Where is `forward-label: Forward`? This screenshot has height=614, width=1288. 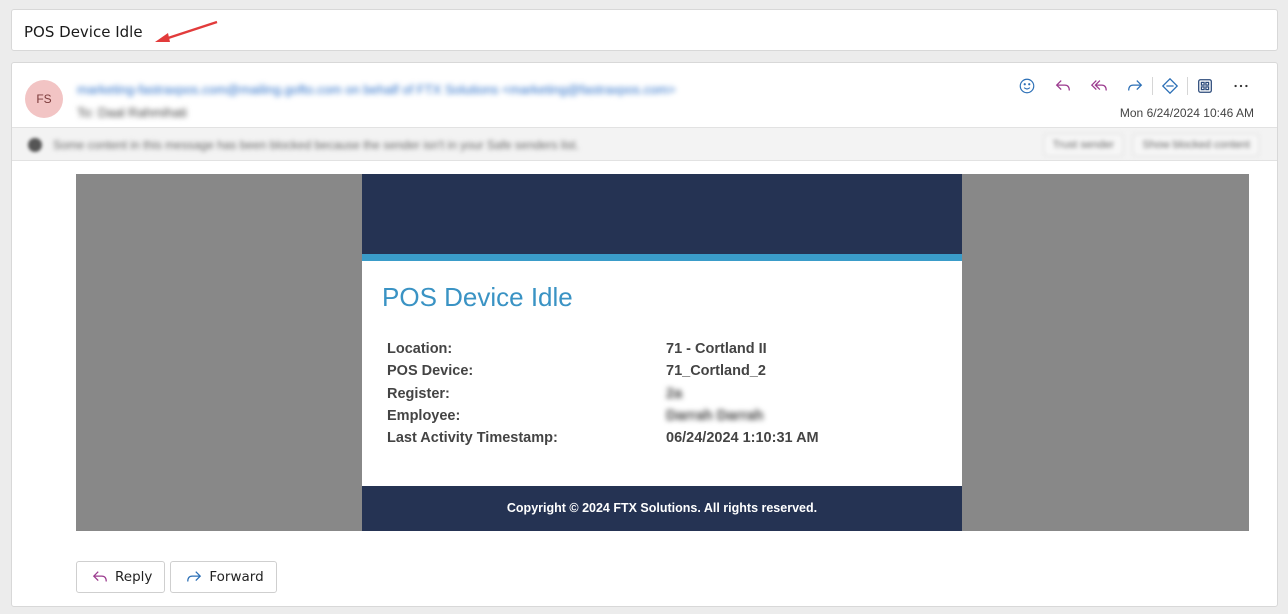 forward-label: Forward is located at coordinates (236, 577).